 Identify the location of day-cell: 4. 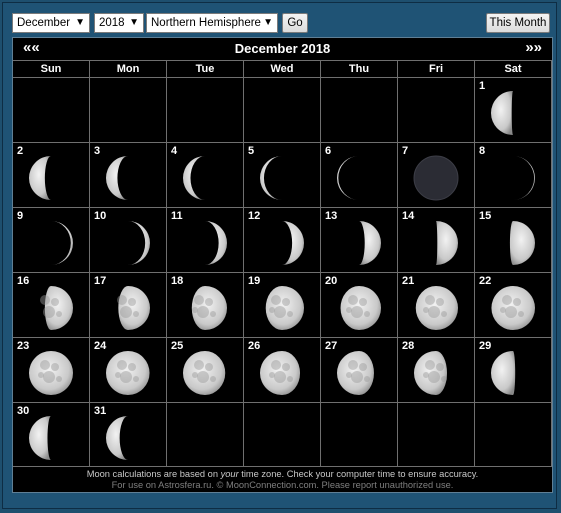
(205, 174).